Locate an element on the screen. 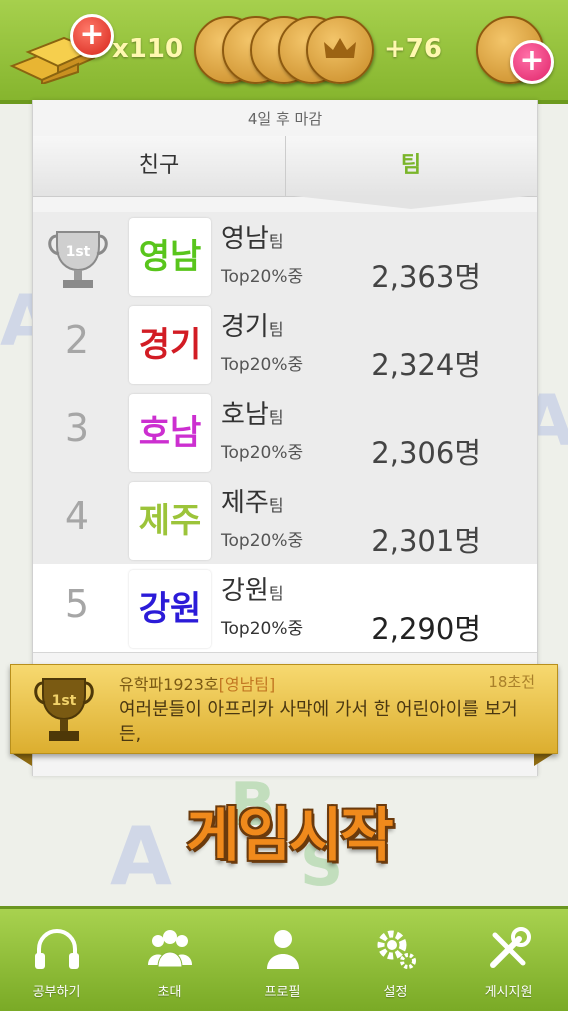  bottom-nav: 공부하기 초대 프로필 설정 게시지원 is located at coordinates (284, 958).